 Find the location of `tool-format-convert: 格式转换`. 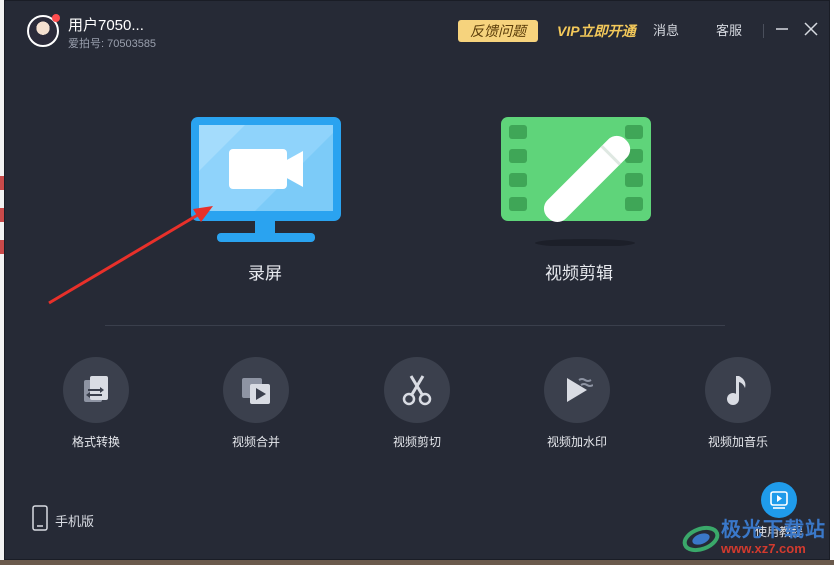

tool-format-convert: 格式转换 is located at coordinates (96, 403).